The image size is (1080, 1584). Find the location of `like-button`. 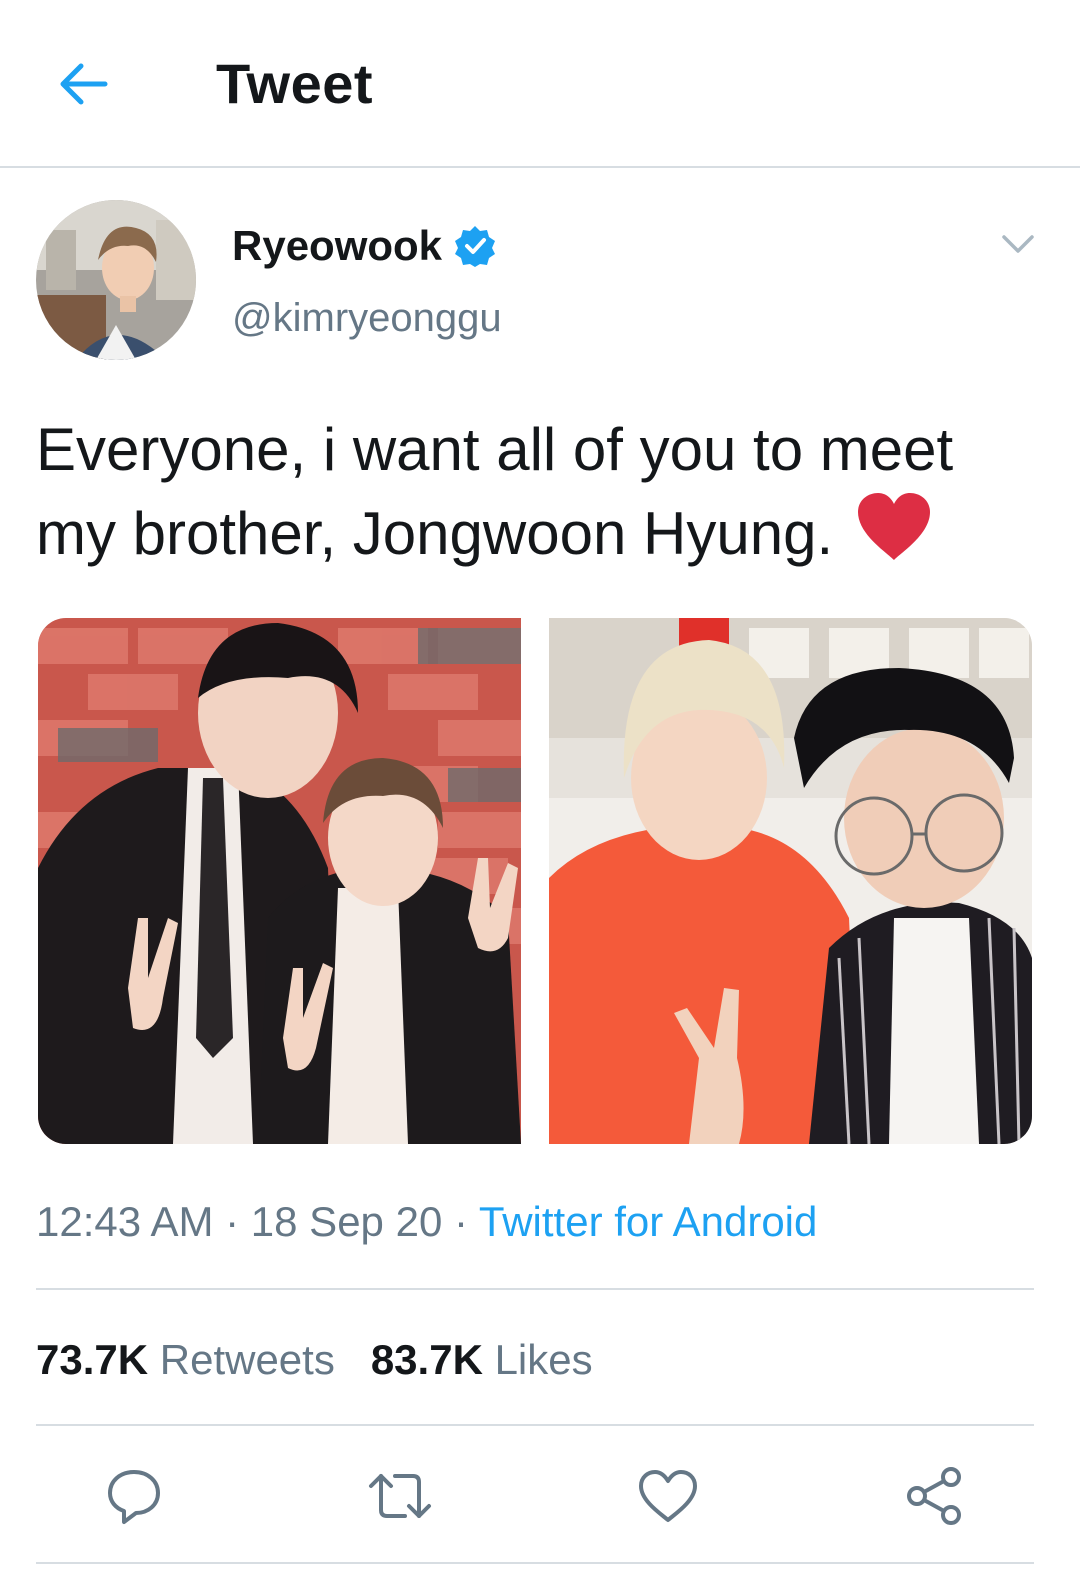

like-button is located at coordinates (668, 1496).